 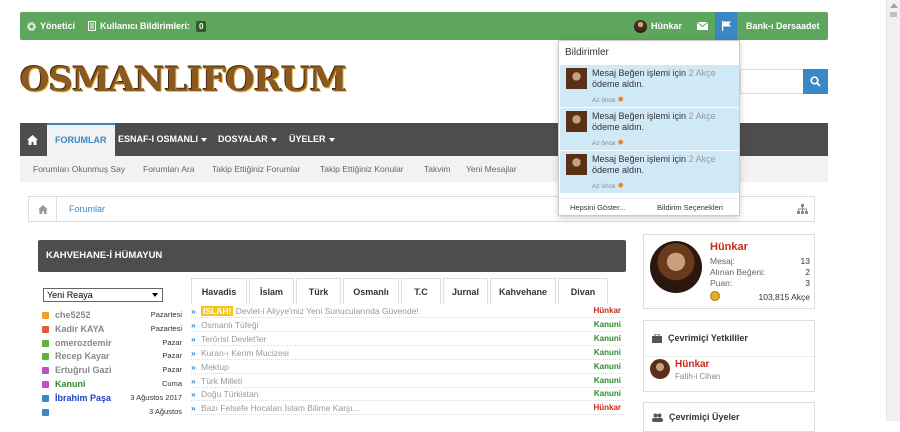 What do you see at coordinates (649, 205) in the screenshot?
I see `notifications-footer: Hepsini Göster... Bildirim Seçenekleri` at bounding box center [649, 205].